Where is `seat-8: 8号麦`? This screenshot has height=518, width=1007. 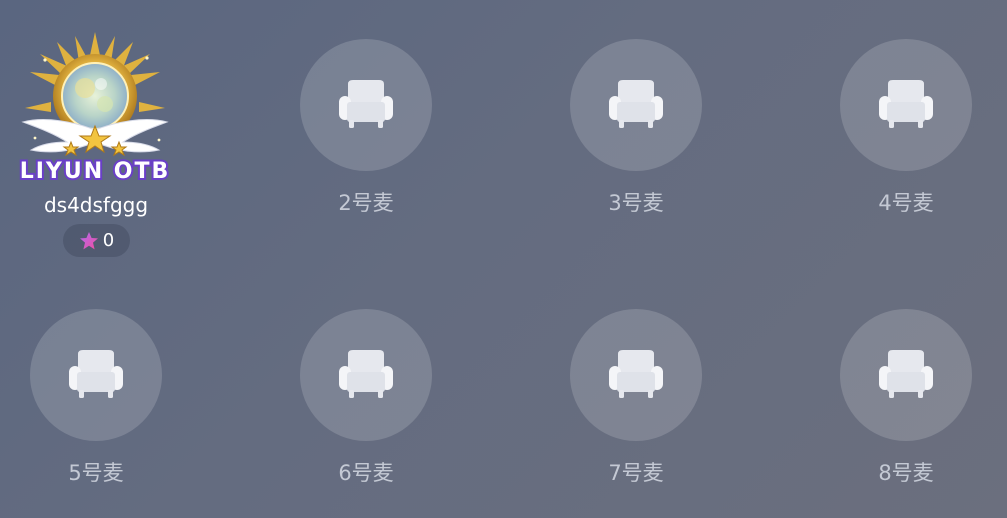 seat-8: 8号麦 is located at coordinates (906, 398).